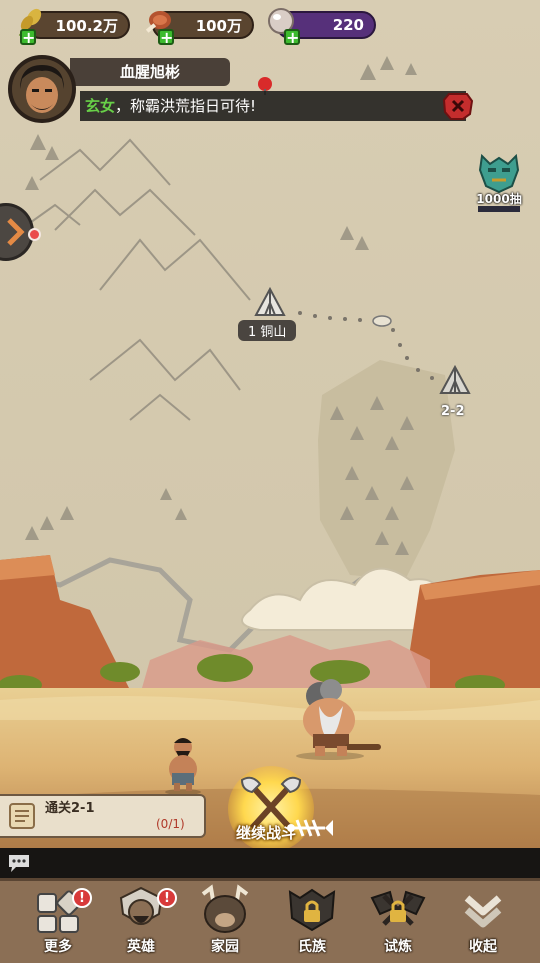  What do you see at coordinates (170, 824) in the screenshot?
I see `quest-progress: (0/1)` at bounding box center [170, 824].